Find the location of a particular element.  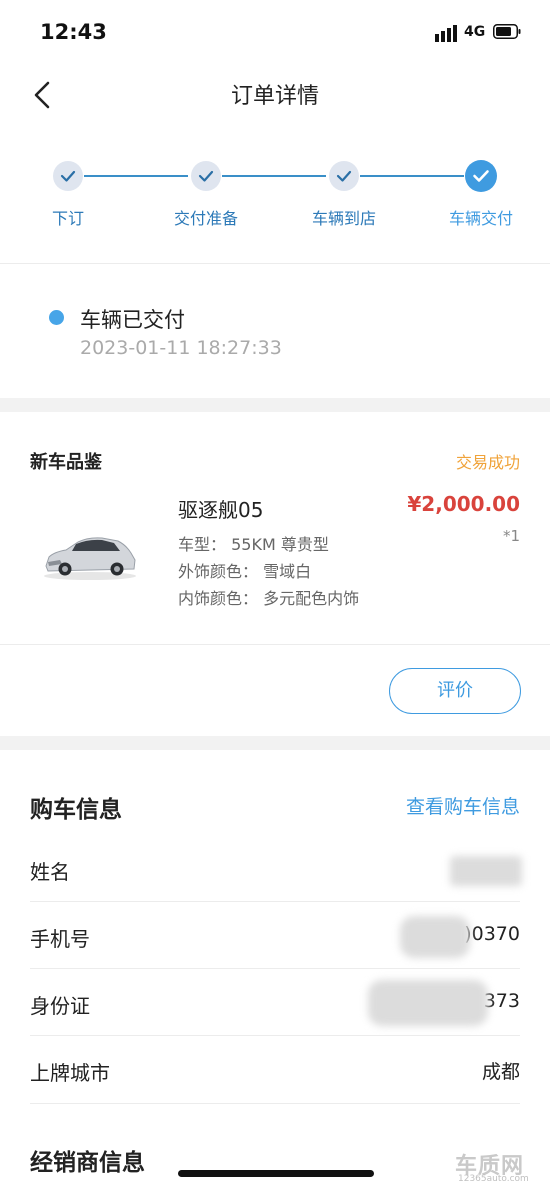

step-label: 交付准备 is located at coordinates (205, 218).